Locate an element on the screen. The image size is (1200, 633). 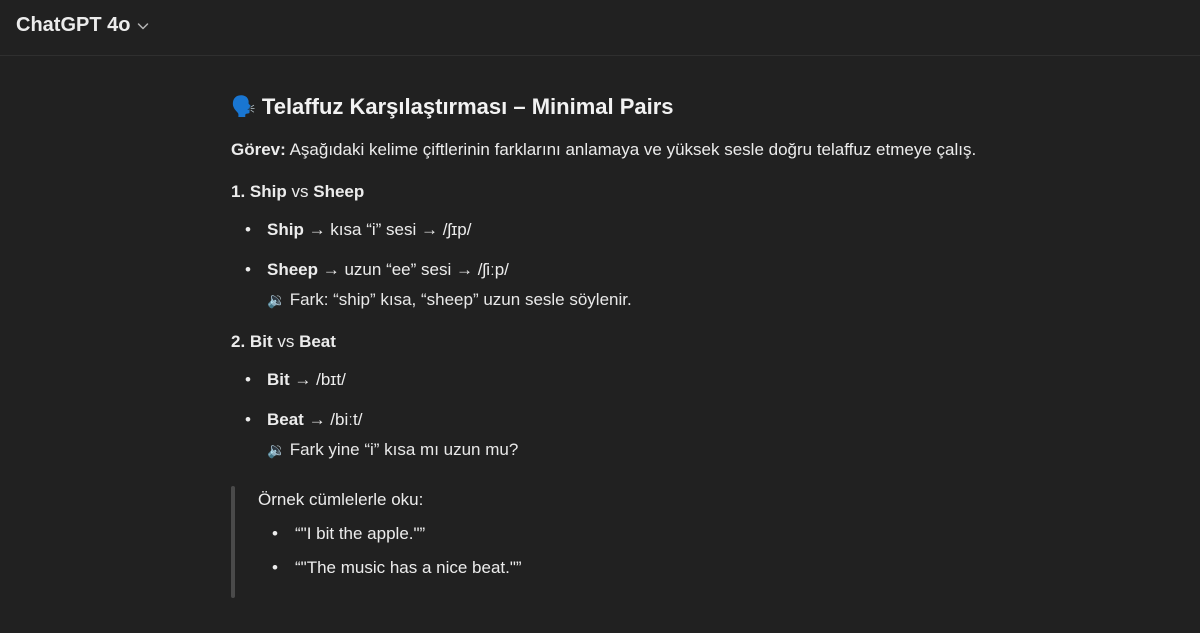
model-selector-button: ChatGPT 4o is located at coordinates (83, 25).